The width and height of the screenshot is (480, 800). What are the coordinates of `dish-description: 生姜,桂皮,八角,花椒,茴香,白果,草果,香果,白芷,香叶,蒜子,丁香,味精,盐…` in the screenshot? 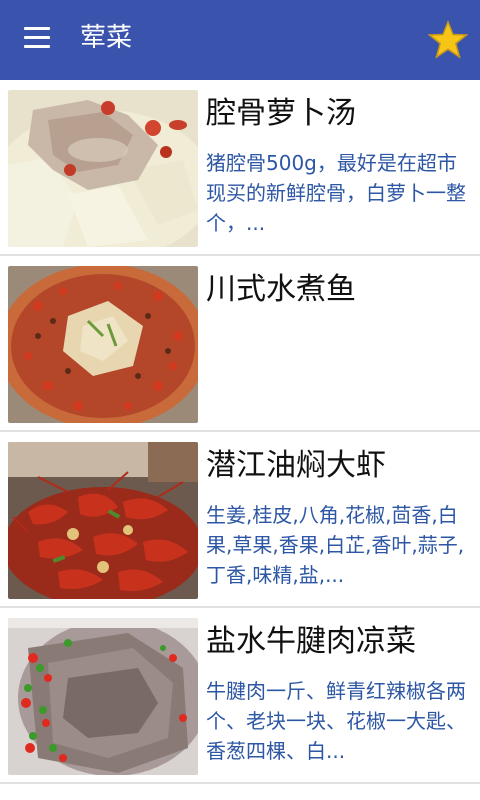 It's located at (335, 545).